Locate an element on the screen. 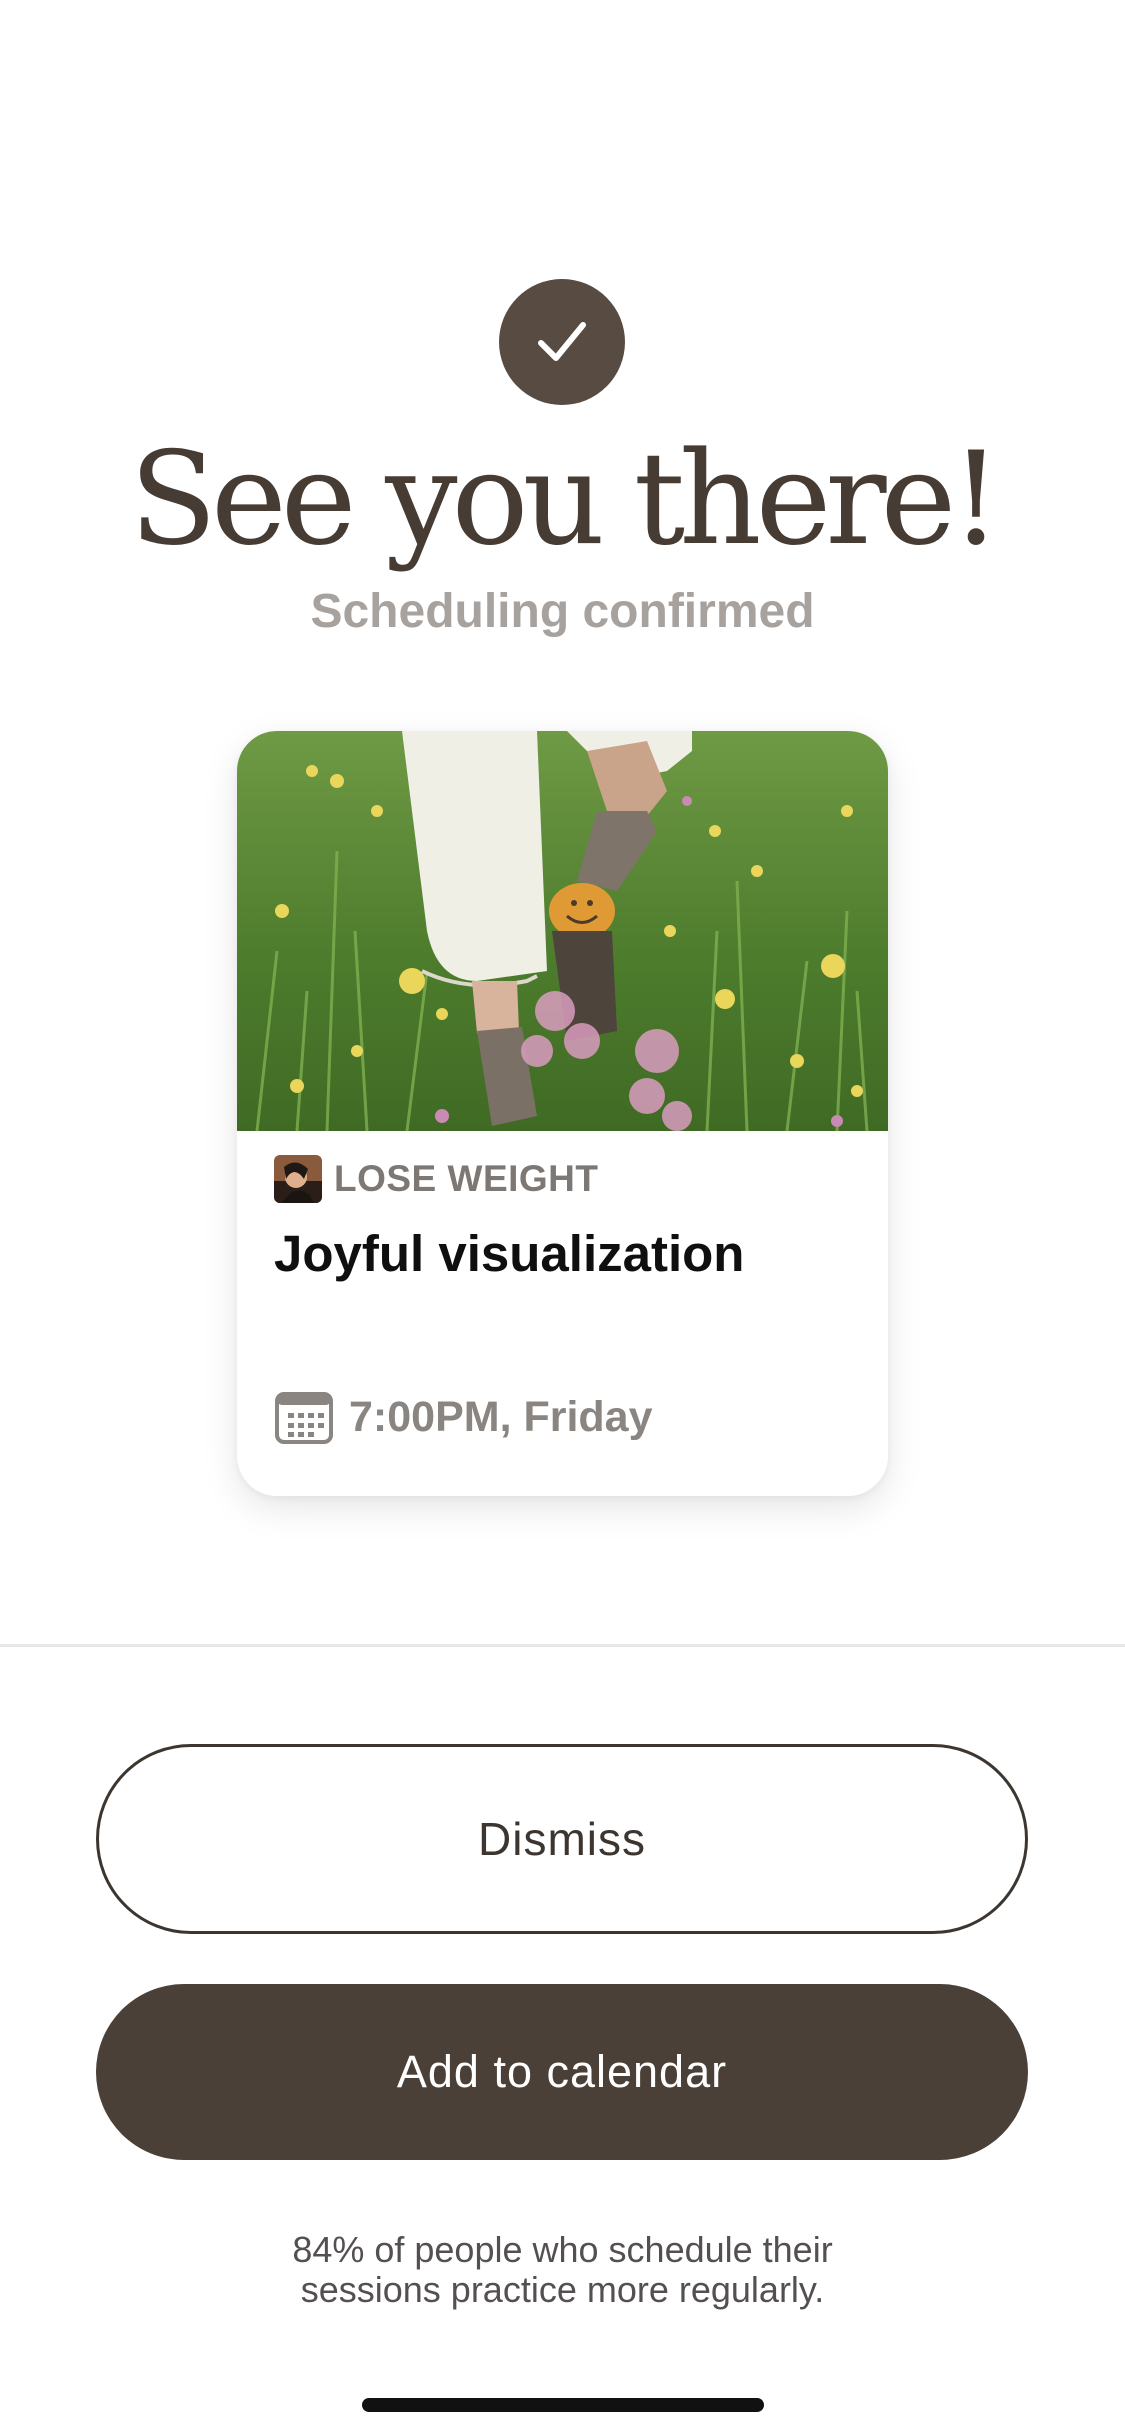 The image size is (1125, 2436). calendar-icon is located at coordinates (304, 1417).